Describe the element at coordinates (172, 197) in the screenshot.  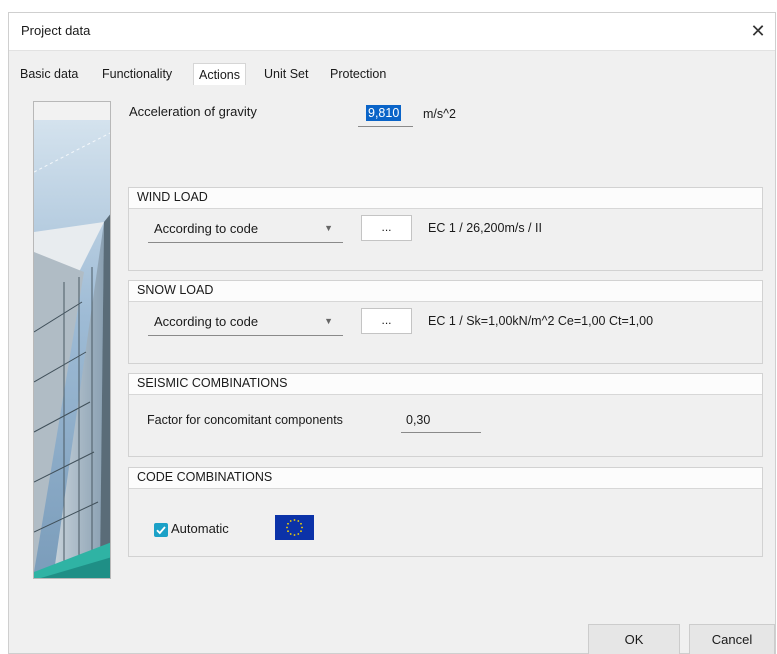
I see `wind-load-title: WIND LOAD` at that location.